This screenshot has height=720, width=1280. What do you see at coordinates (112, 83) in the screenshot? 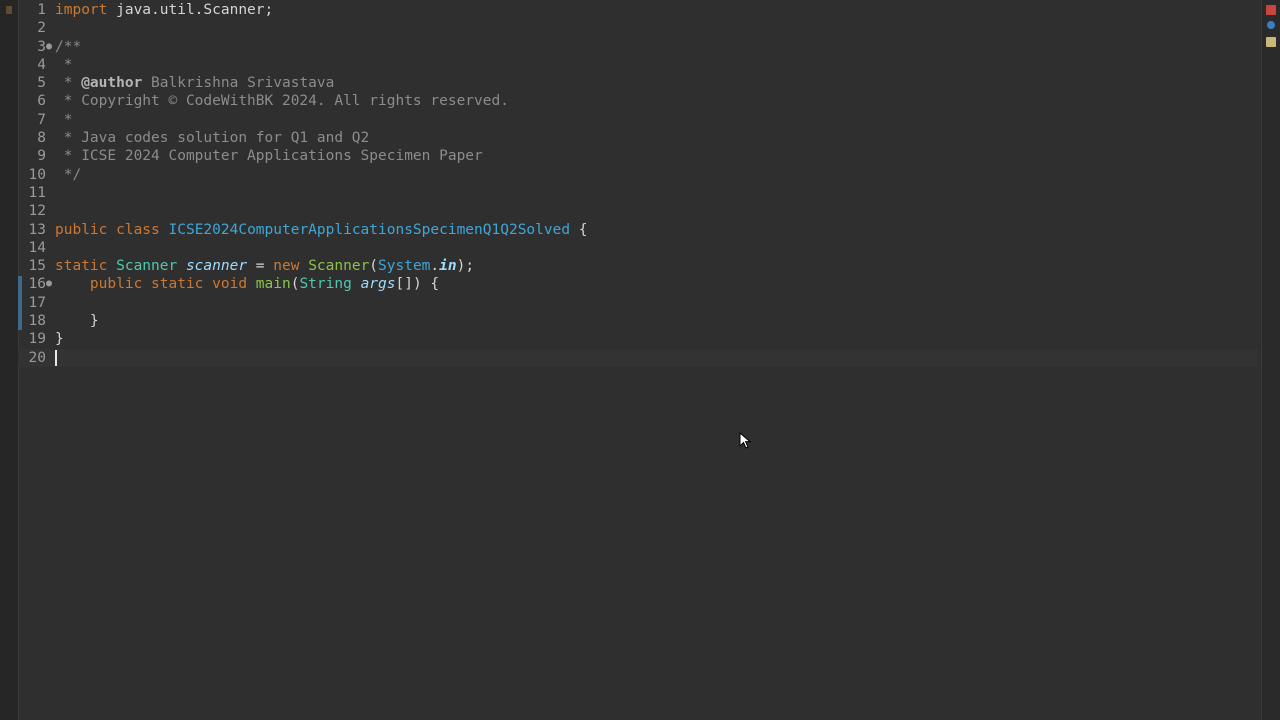
I see `code-token: @author` at bounding box center [112, 83].